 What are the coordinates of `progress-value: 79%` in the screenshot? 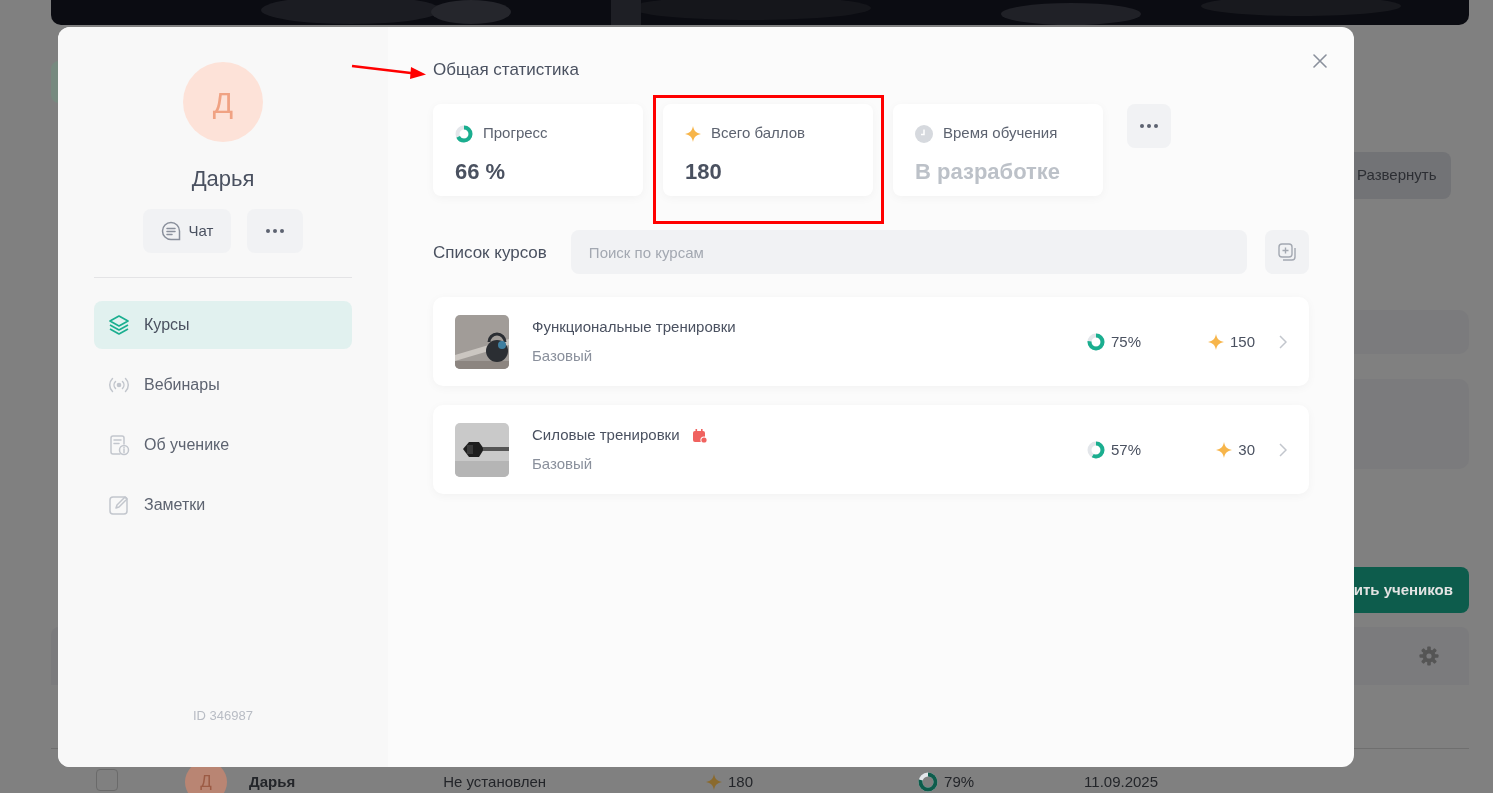 It's located at (959, 782).